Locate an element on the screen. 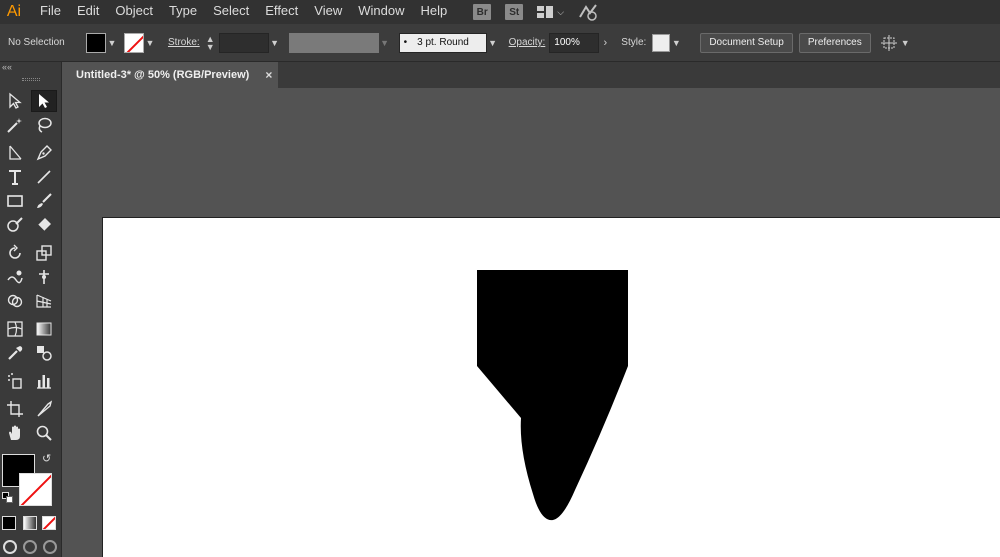 The height and width of the screenshot is (557, 1000). brush-definition: • 3 pt. Round is located at coordinates (442, 42).